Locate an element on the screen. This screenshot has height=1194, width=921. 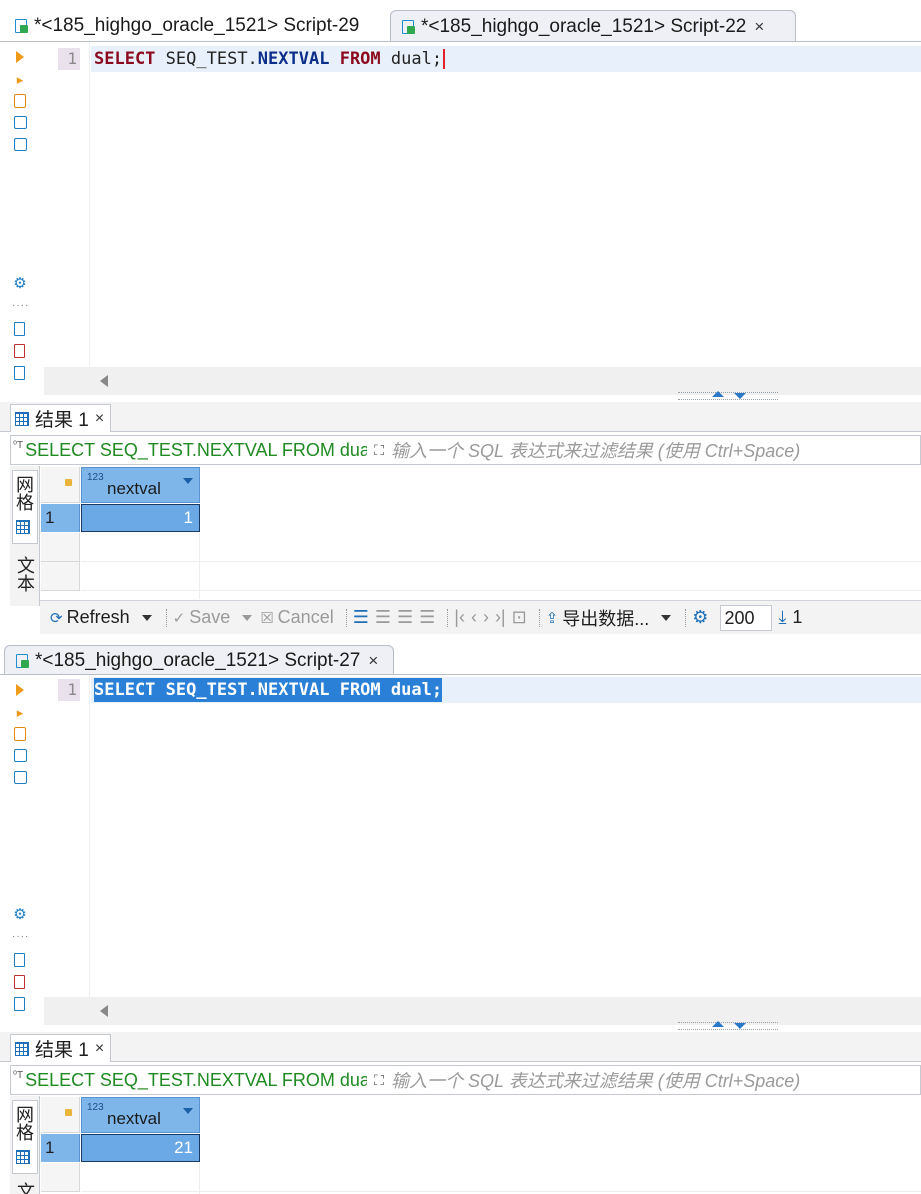
export-icon: ⇪ is located at coordinates (552, 618).